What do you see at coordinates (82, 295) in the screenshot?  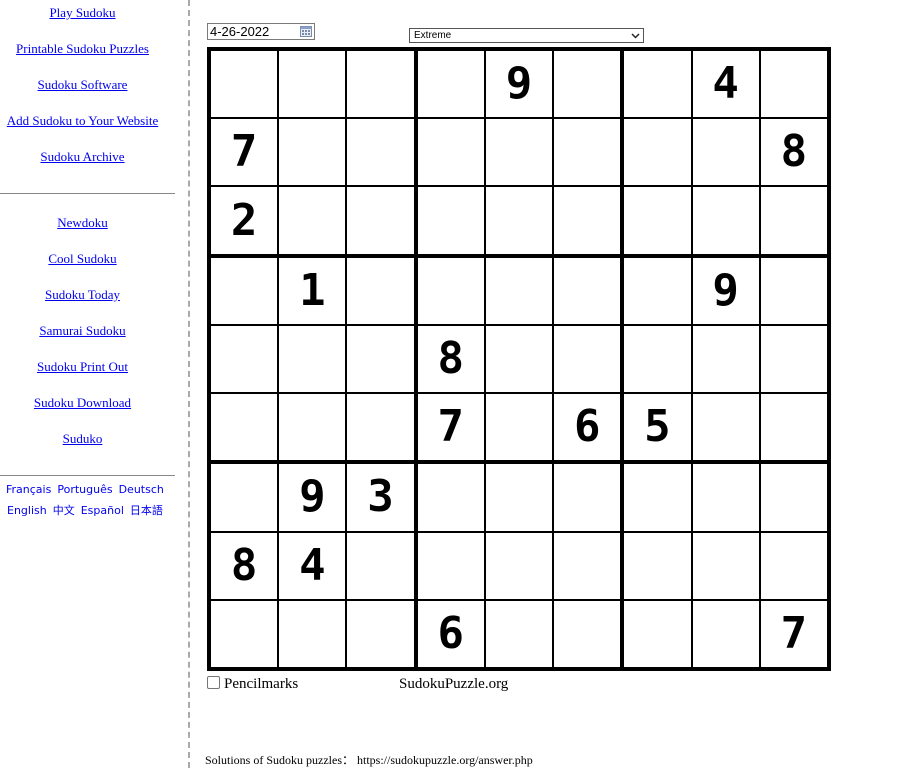 I see `nav-sudoku-today: Sudoku Today` at bounding box center [82, 295].